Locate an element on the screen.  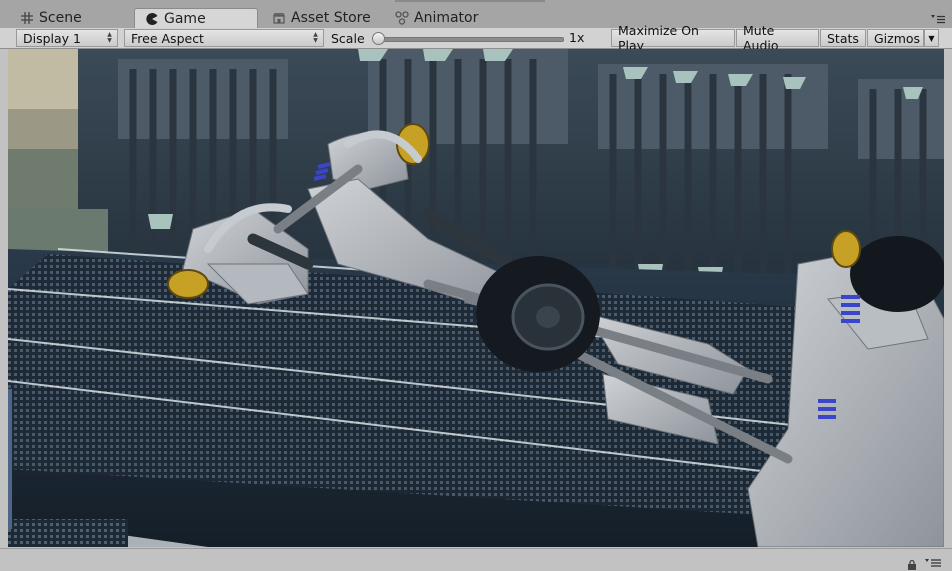
animator-icon is located at coordinates (402, 18).